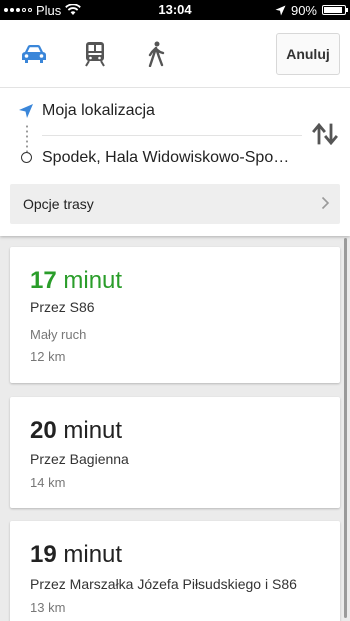 This screenshot has height=621, width=350. What do you see at coordinates (27, 138) in the screenshot?
I see `route-connector` at bounding box center [27, 138].